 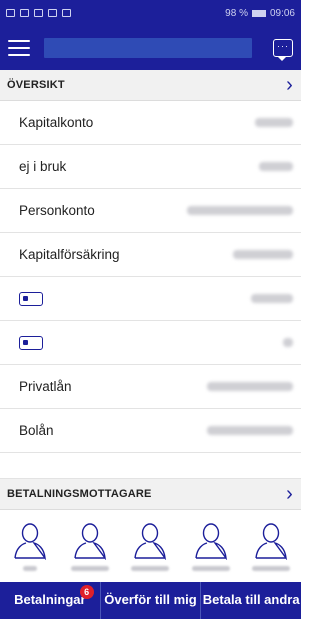 I want to click on account-label: Kapitalförsäkring, so click(x=69, y=254).